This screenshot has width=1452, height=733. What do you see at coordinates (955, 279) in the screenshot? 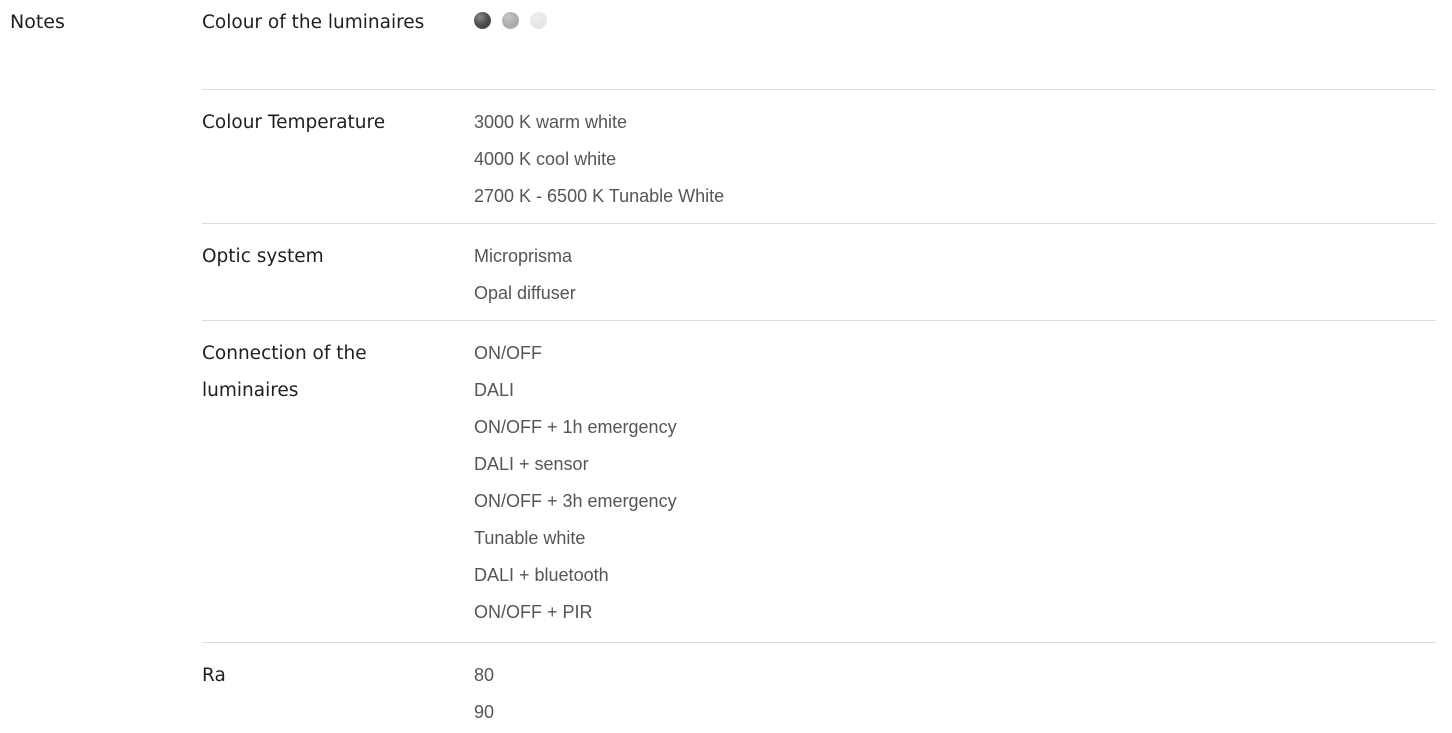
I see `optic-values: Microprisma Opal diffuser` at bounding box center [955, 279].